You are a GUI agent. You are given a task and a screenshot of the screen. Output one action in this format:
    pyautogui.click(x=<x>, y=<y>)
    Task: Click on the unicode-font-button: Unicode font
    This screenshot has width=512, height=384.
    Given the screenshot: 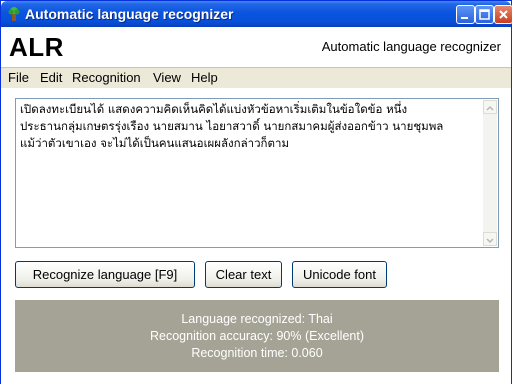 What is the action you would take?
    pyautogui.click(x=339, y=274)
    